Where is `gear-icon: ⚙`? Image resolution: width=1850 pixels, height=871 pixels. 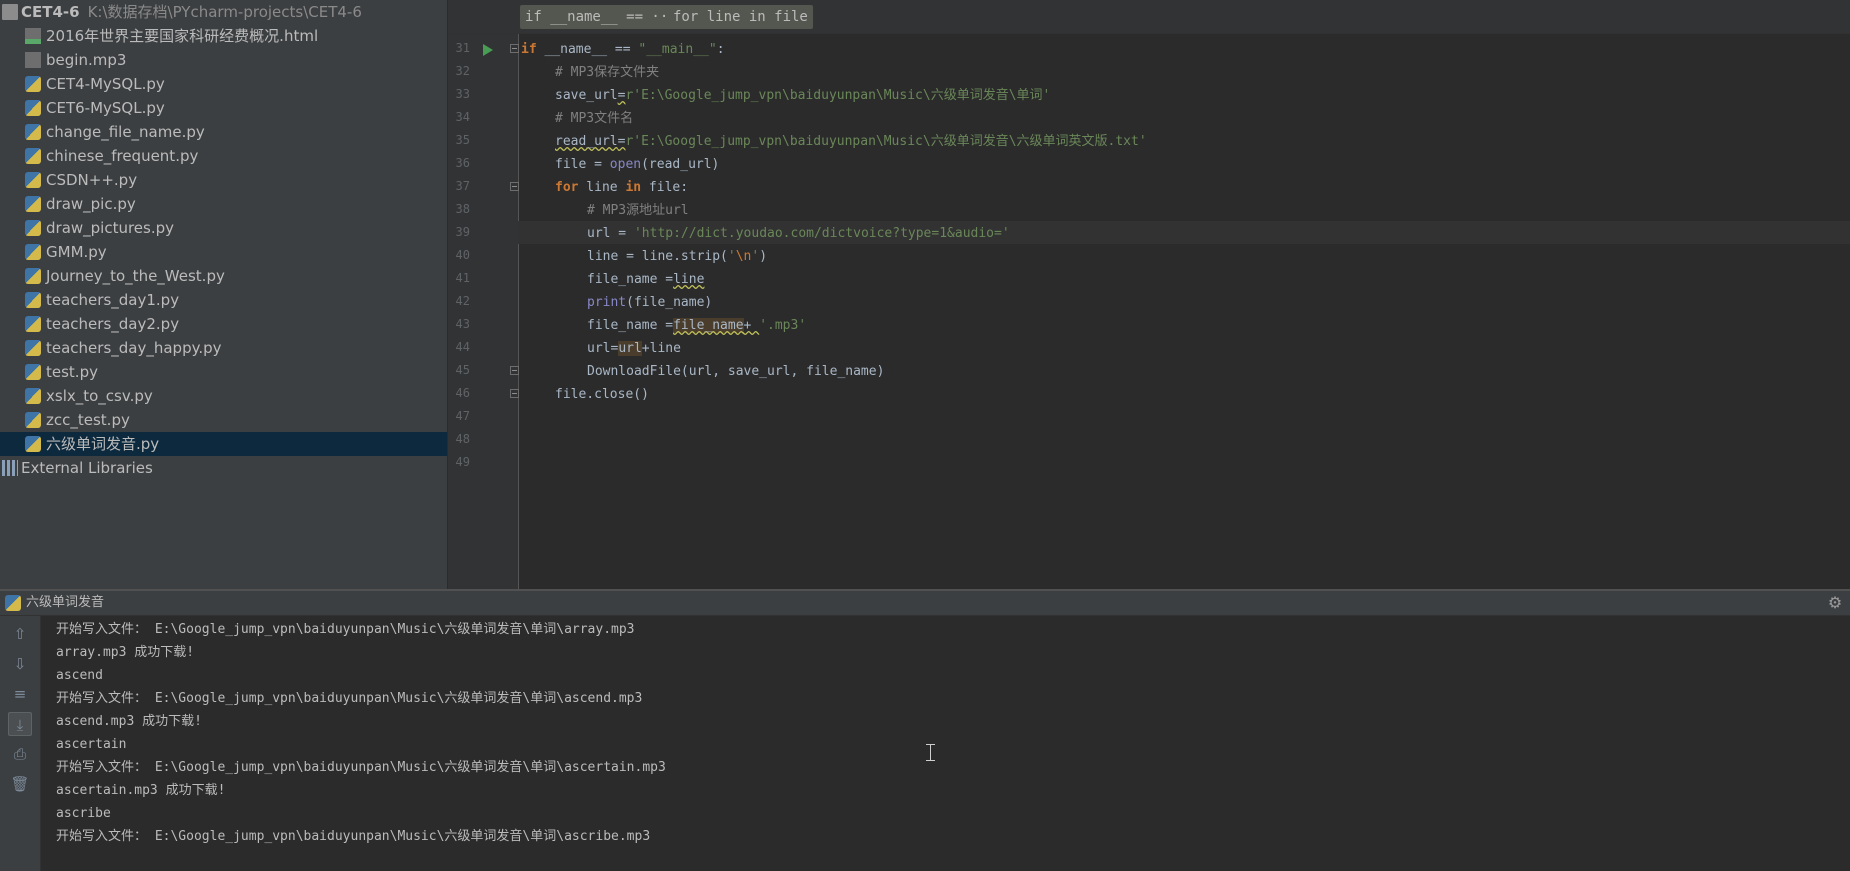 gear-icon: ⚙ is located at coordinates (1835, 603).